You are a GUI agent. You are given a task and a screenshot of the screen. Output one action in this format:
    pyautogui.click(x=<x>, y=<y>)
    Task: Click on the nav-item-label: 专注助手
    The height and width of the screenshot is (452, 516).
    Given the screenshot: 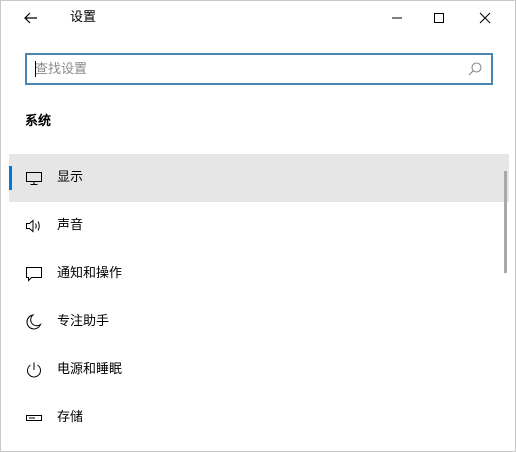 What is the action you would take?
    pyautogui.click(x=83, y=321)
    